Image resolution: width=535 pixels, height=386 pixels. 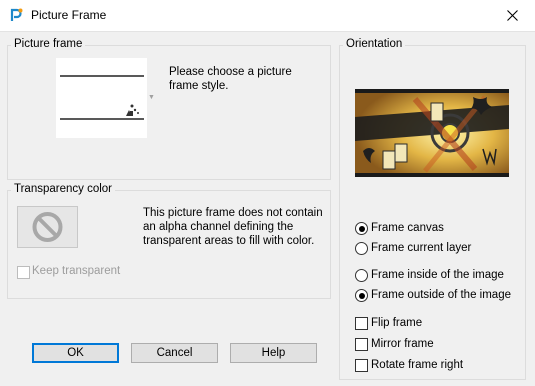 What do you see at coordinates (151, 97) in the screenshot?
I see `chevron-down-icon: ▼` at bounding box center [151, 97].